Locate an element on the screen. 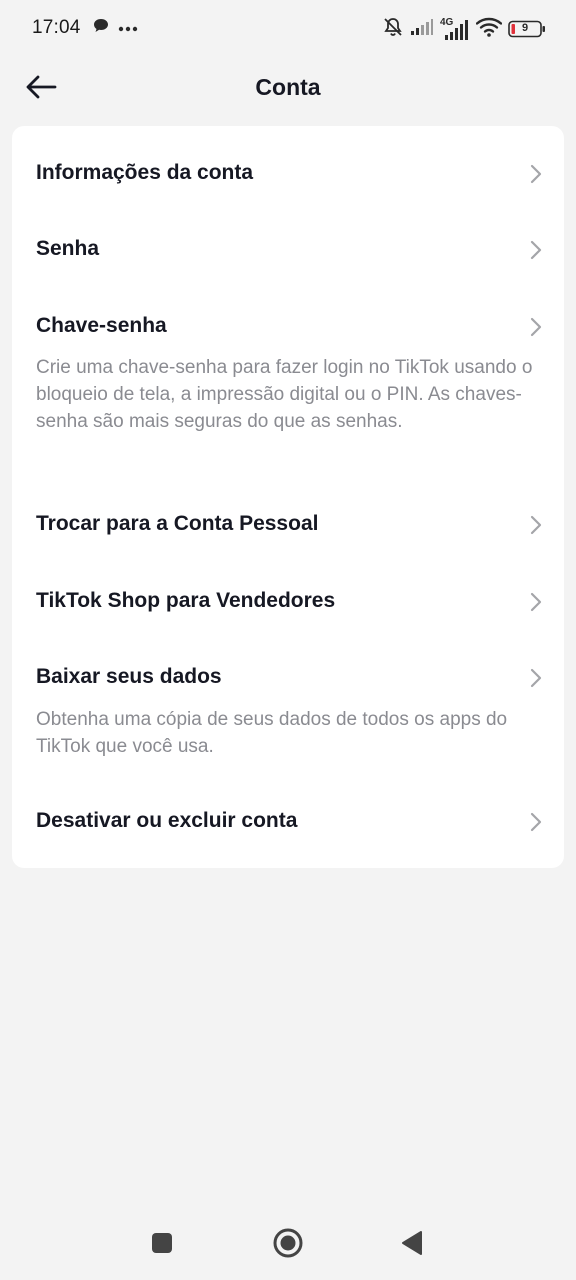  menu-item-label: Senha is located at coordinates (68, 248).